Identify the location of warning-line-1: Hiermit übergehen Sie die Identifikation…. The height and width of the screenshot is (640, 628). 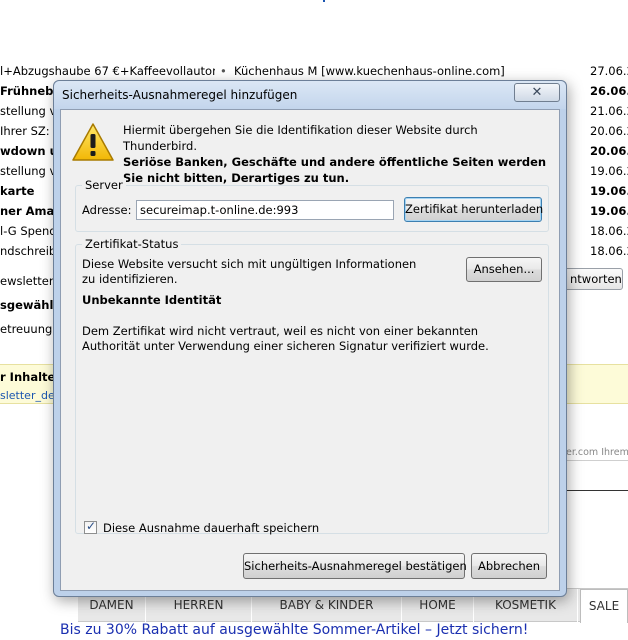
(300, 138).